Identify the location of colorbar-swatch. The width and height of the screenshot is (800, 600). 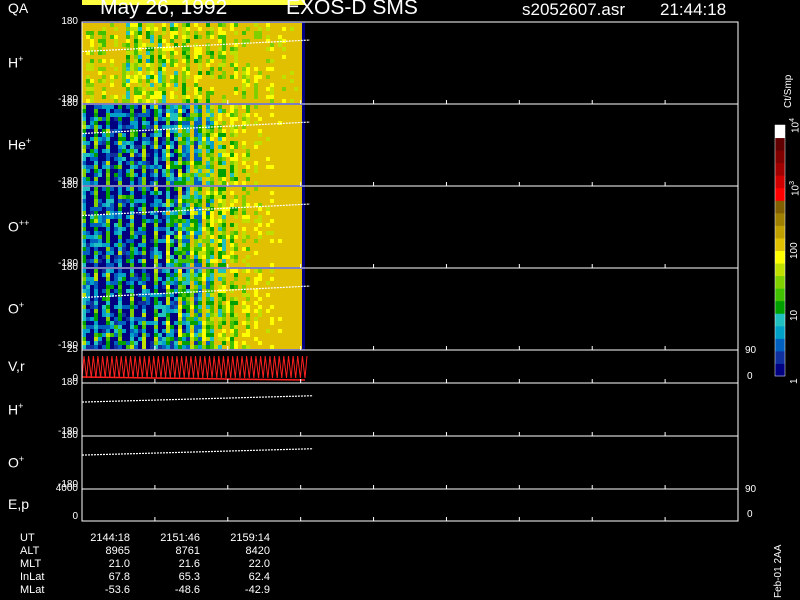
(780, 132).